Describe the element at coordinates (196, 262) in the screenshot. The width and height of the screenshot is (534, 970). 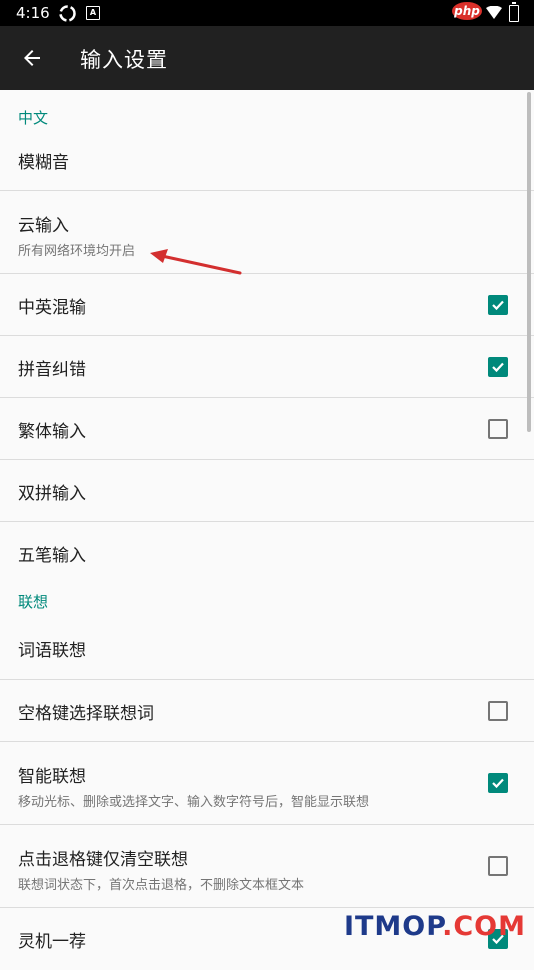
I see `annotation-arrow-icon` at that location.